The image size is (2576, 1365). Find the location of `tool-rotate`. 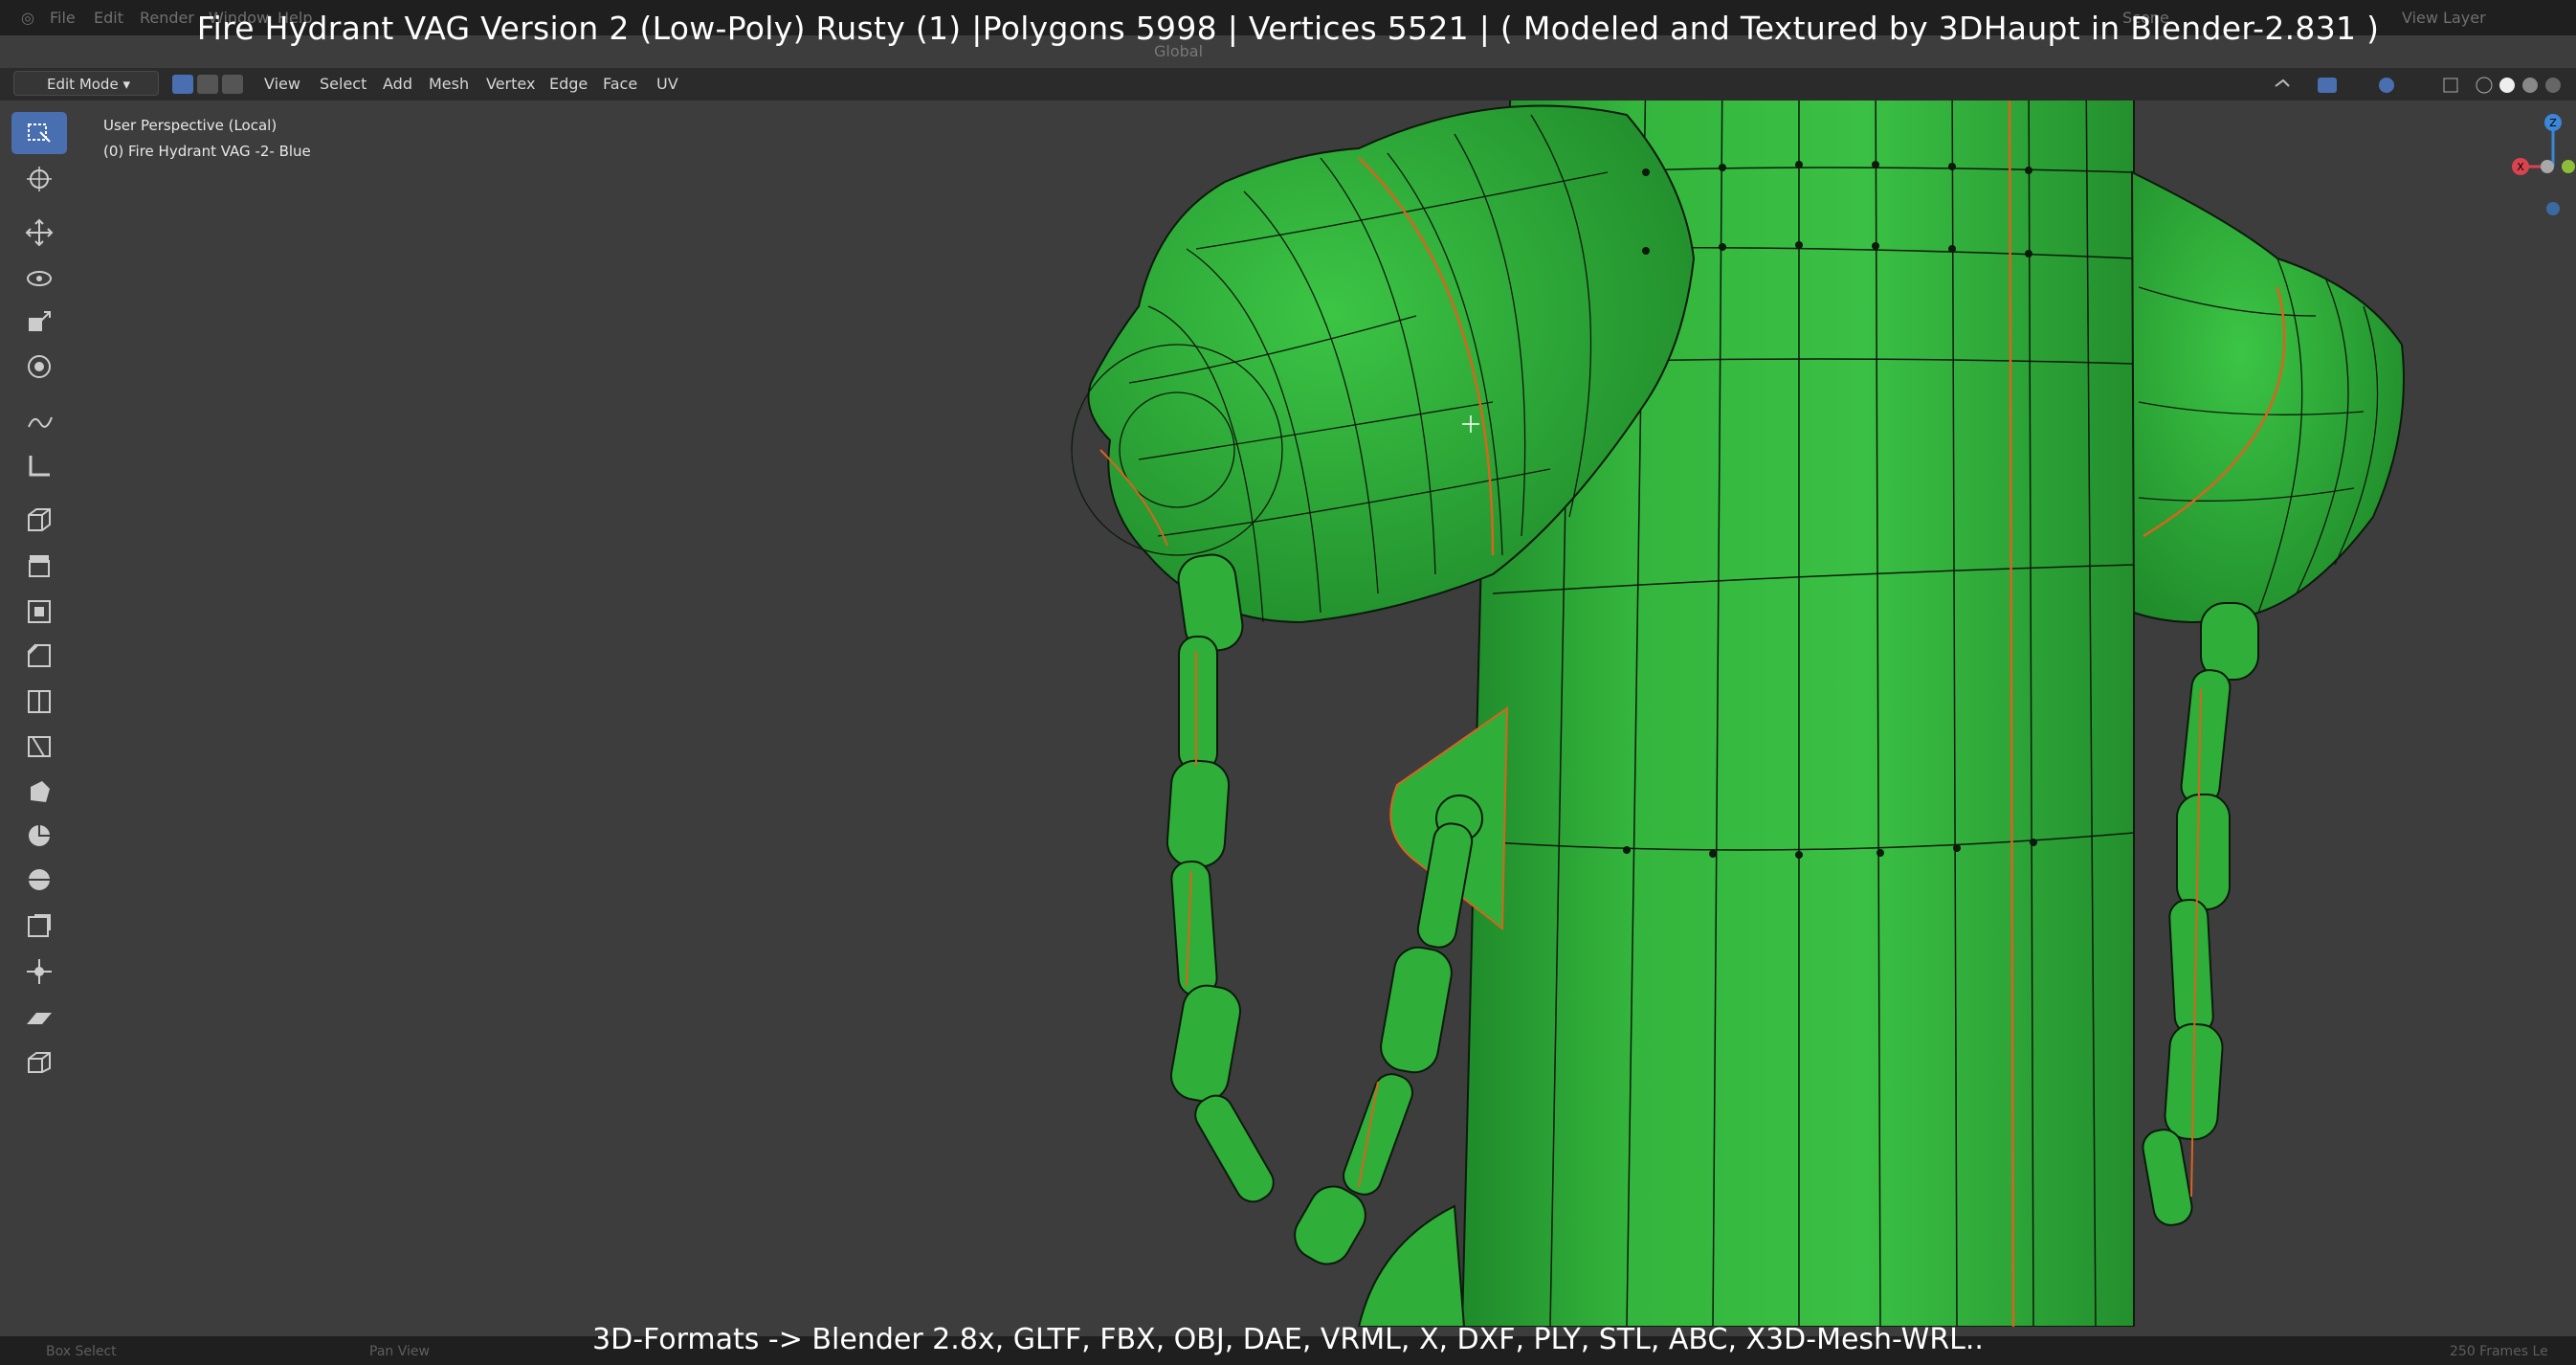

tool-rotate is located at coordinates (39, 278).